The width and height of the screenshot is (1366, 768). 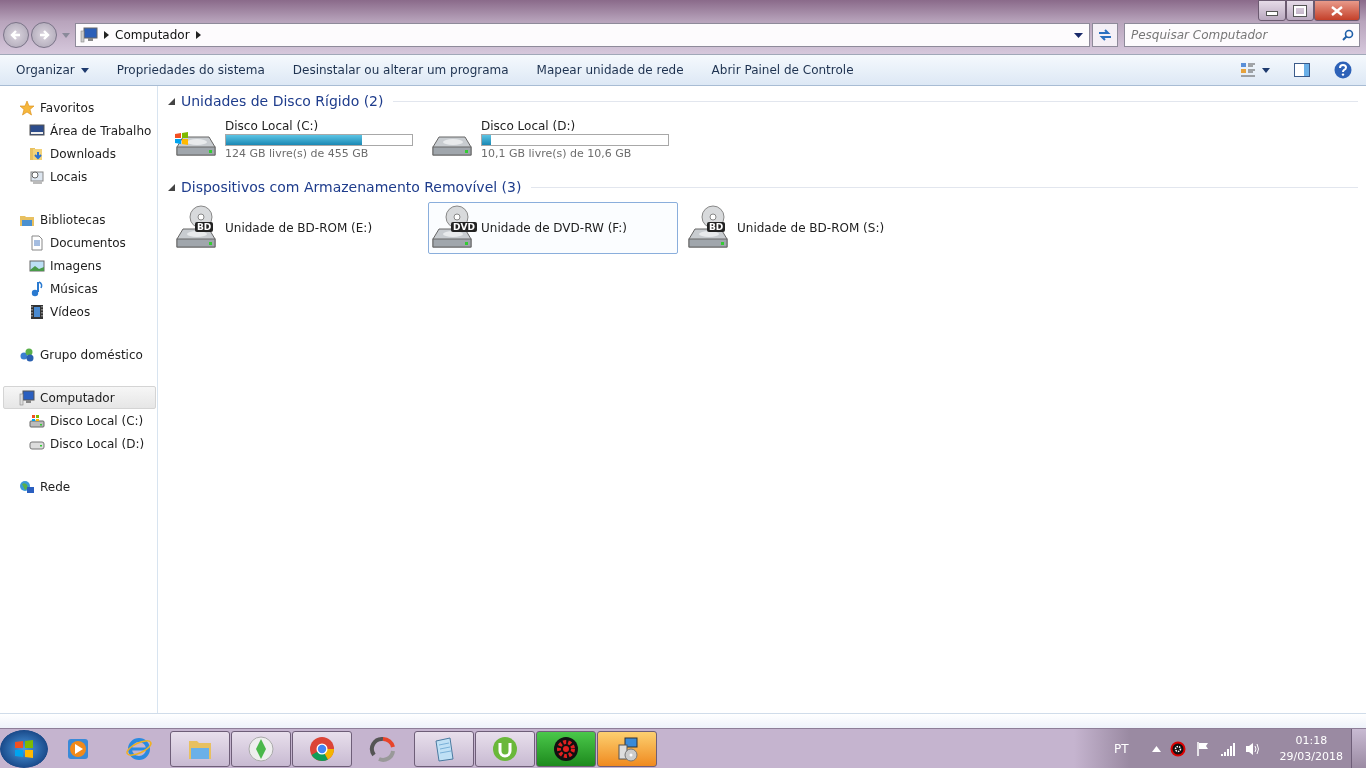 I want to click on close-icon, so click(x=1337, y=10).